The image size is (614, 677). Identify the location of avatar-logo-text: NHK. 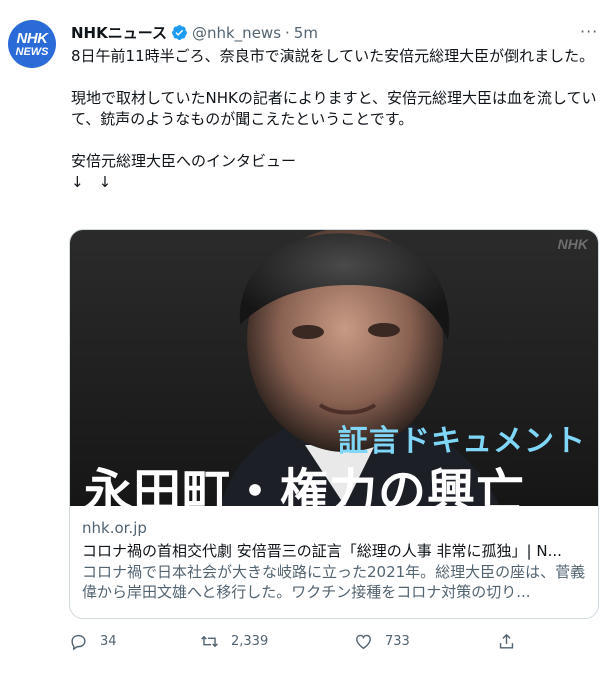
(32, 38).